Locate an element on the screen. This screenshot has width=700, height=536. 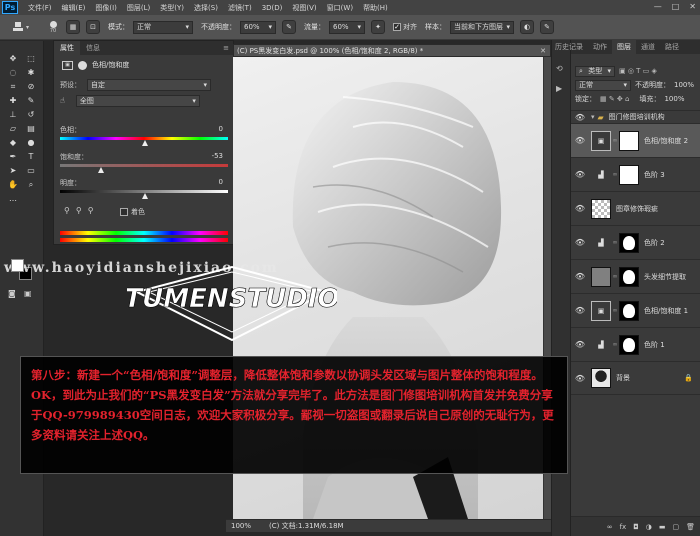
blur-tool-icon: ◆ is located at coordinates (13, 142).